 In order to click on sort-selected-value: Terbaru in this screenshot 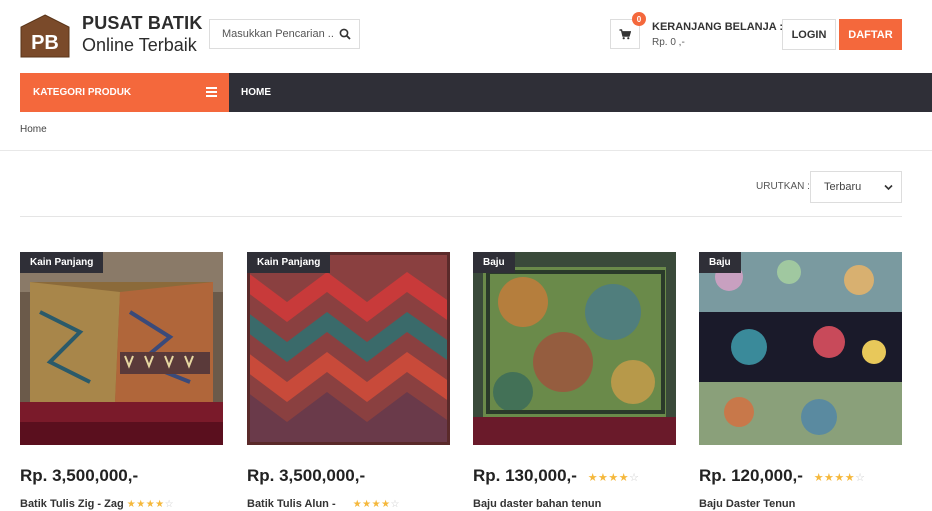, I will do `click(843, 187)`.